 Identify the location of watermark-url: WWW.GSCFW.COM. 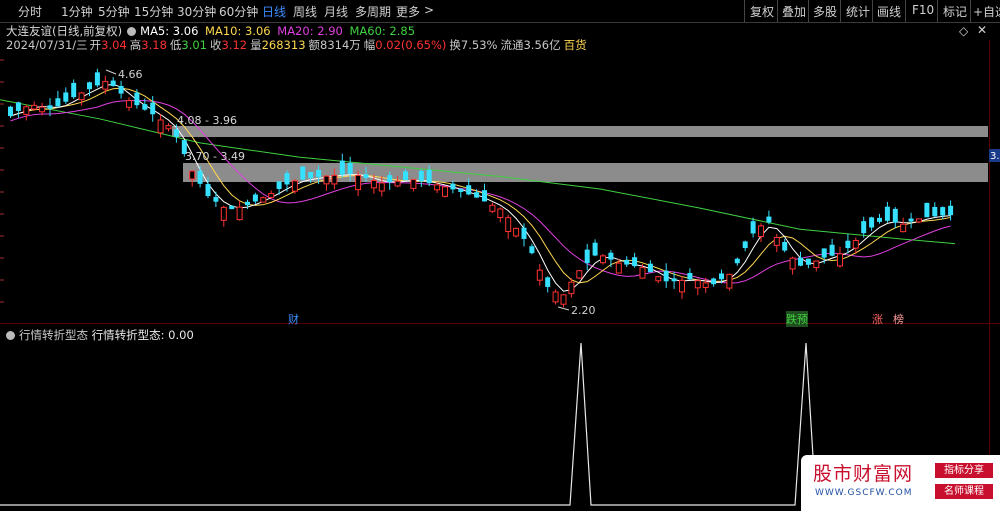
(864, 493).